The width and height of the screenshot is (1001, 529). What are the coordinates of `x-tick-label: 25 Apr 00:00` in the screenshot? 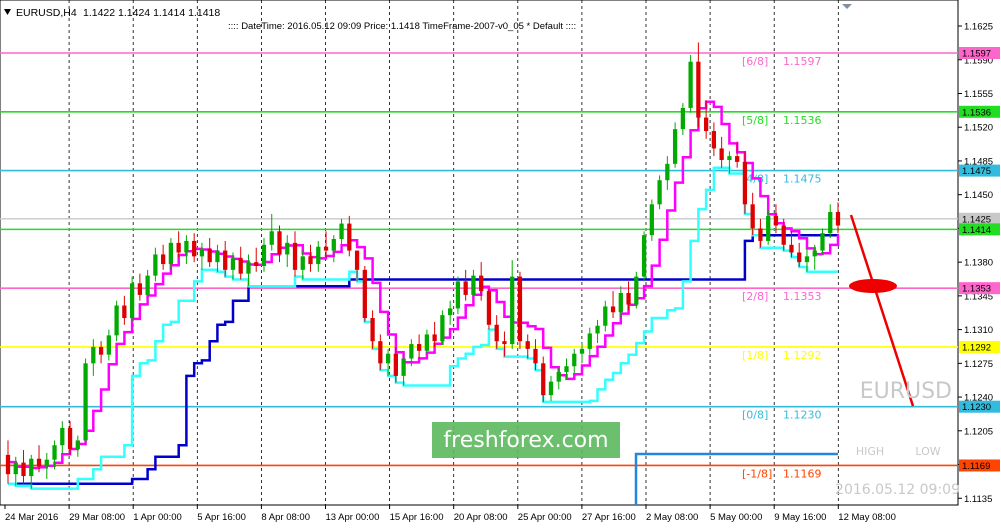 It's located at (545, 517).